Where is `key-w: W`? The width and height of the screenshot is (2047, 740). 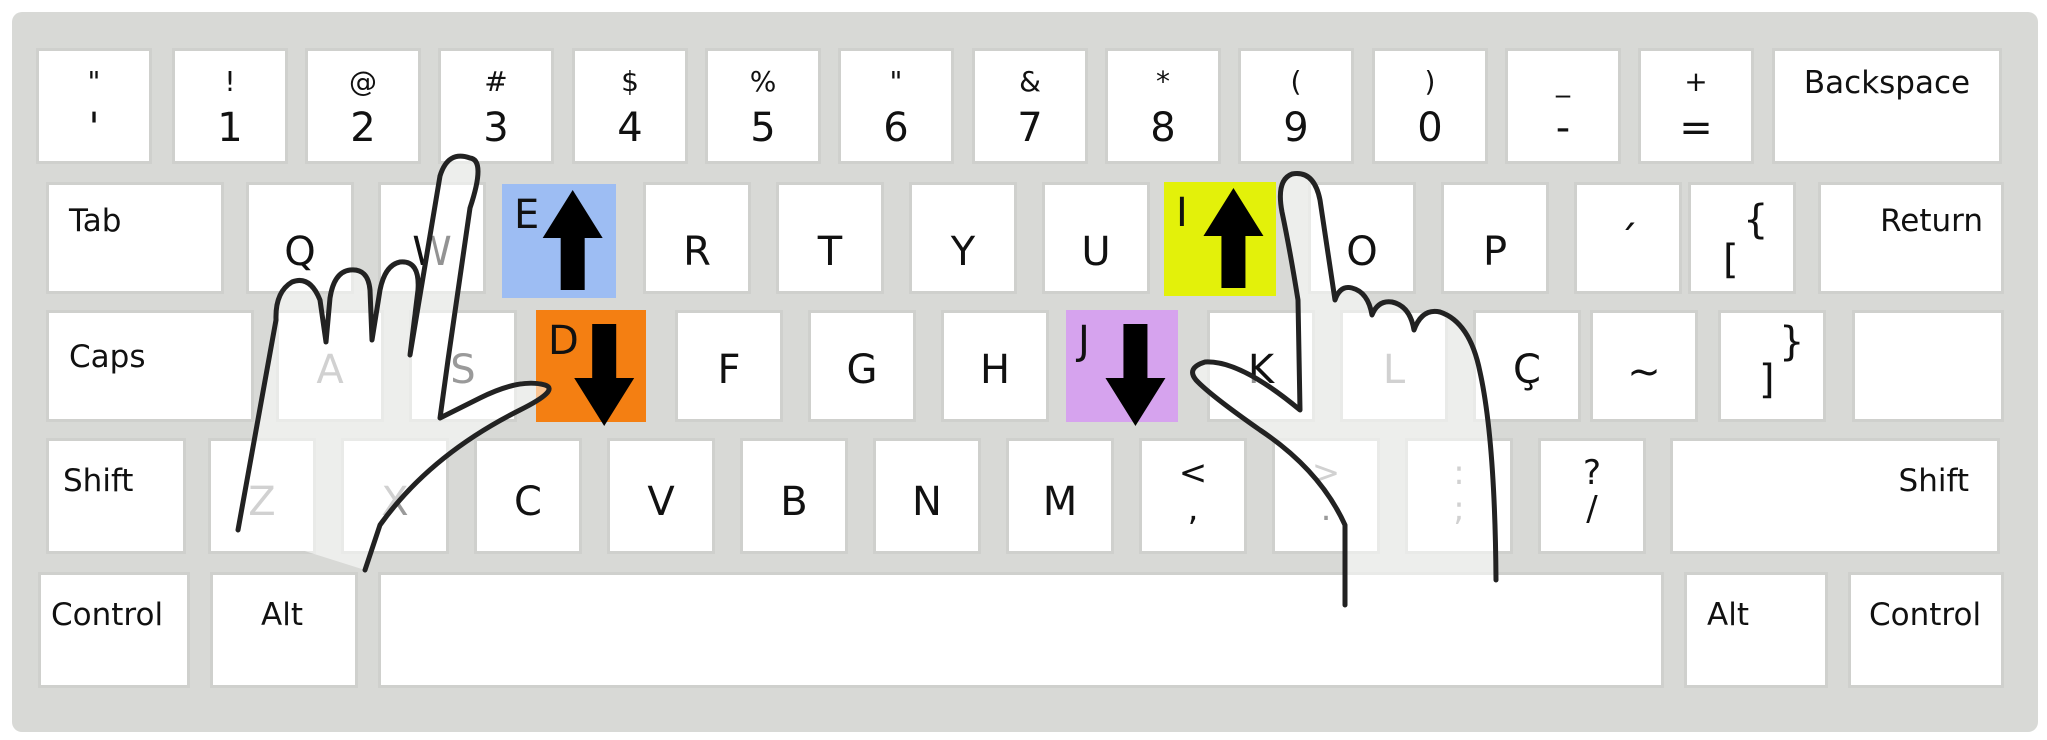
key-w: W is located at coordinates (432, 238).